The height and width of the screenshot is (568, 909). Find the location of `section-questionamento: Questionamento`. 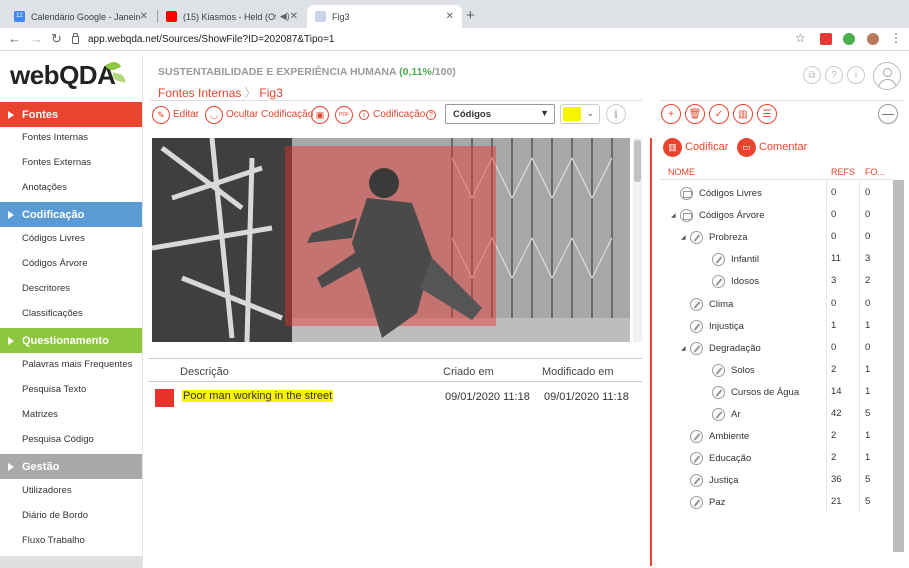

section-questionamento: Questionamento is located at coordinates (71, 340).